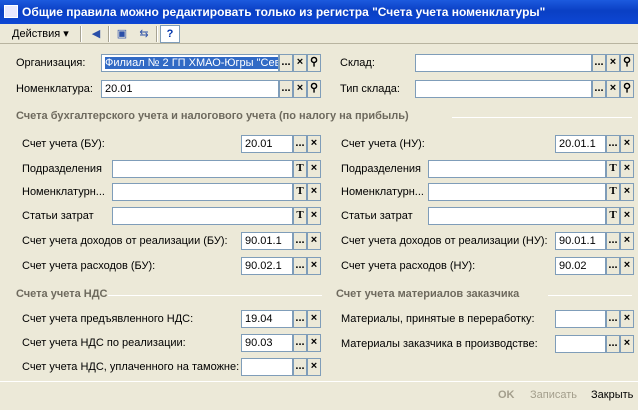 The image size is (638, 410). Describe the element at coordinates (613, 216) in the screenshot. I see `nu-cost-text-icon: T` at that location.